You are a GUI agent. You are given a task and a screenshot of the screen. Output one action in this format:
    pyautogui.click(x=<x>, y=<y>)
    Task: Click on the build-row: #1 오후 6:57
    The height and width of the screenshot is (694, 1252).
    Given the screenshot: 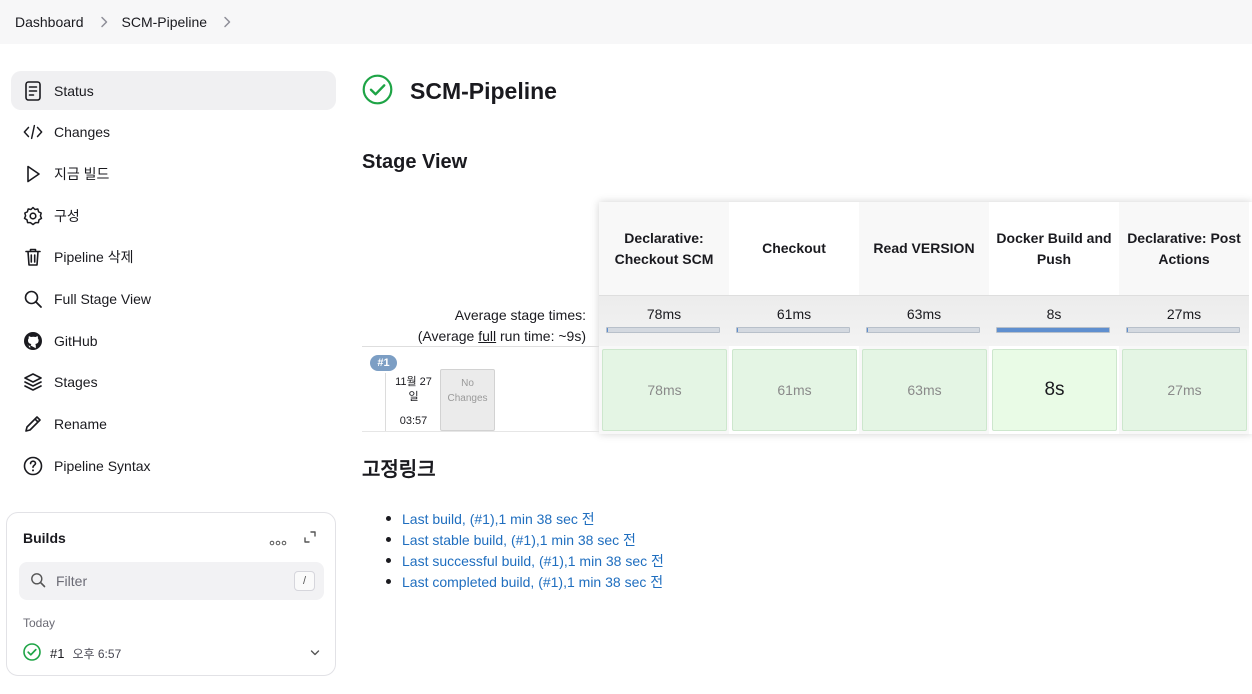 What is the action you would take?
    pyautogui.click(x=172, y=652)
    